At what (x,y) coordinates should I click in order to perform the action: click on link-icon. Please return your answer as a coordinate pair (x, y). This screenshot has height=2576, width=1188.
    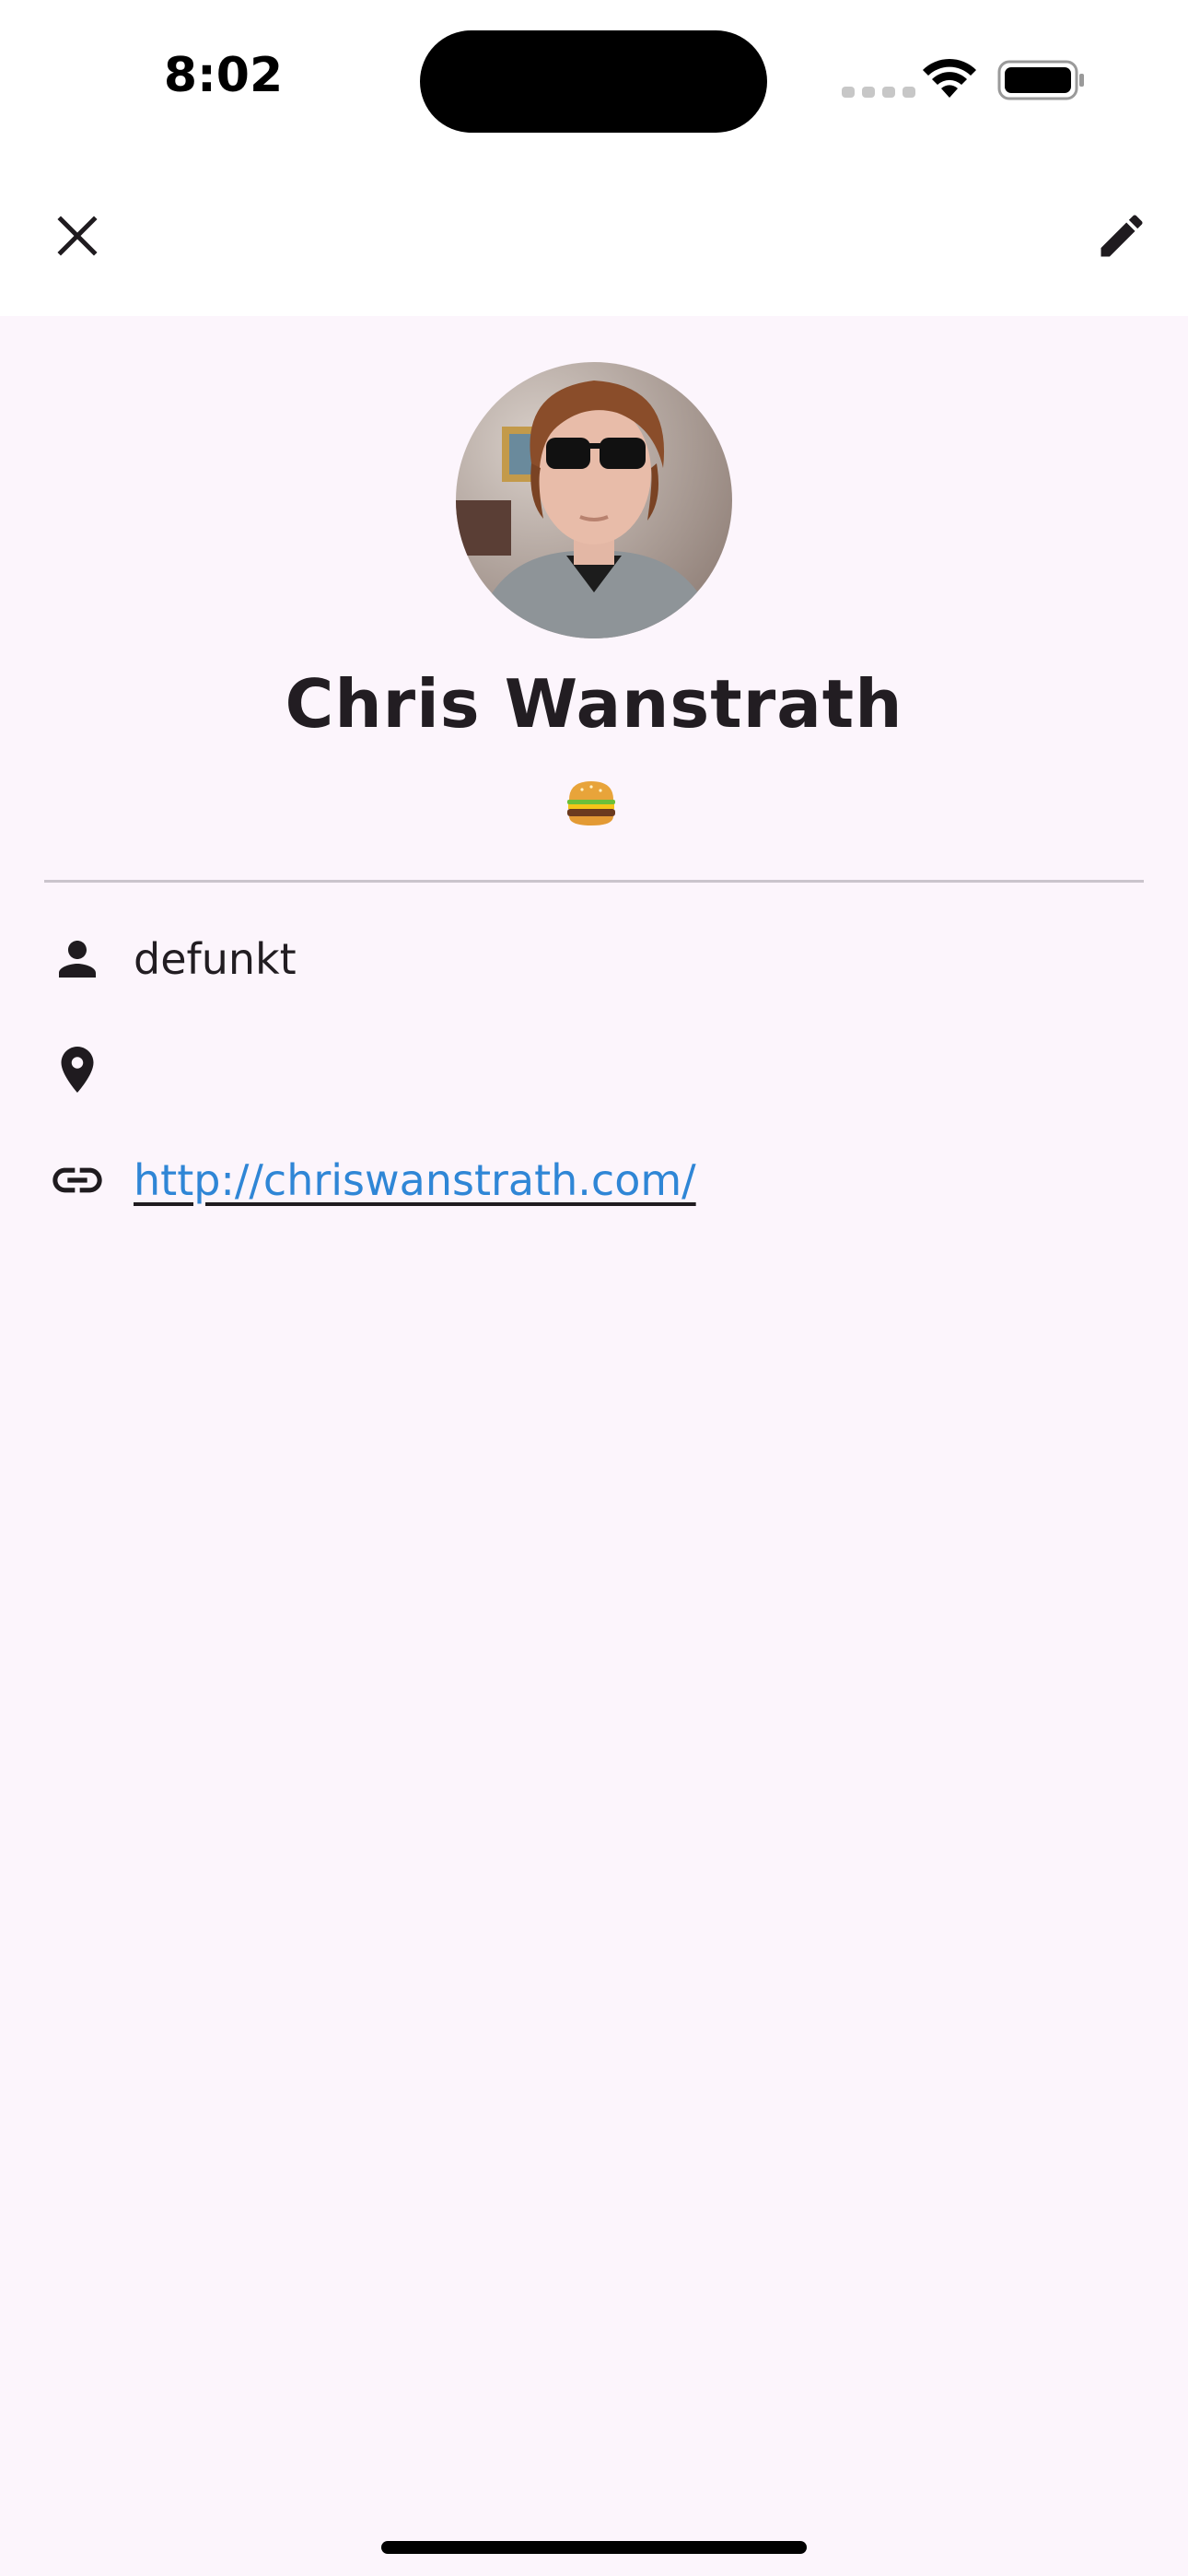
    Looking at the image, I should click on (77, 1180).